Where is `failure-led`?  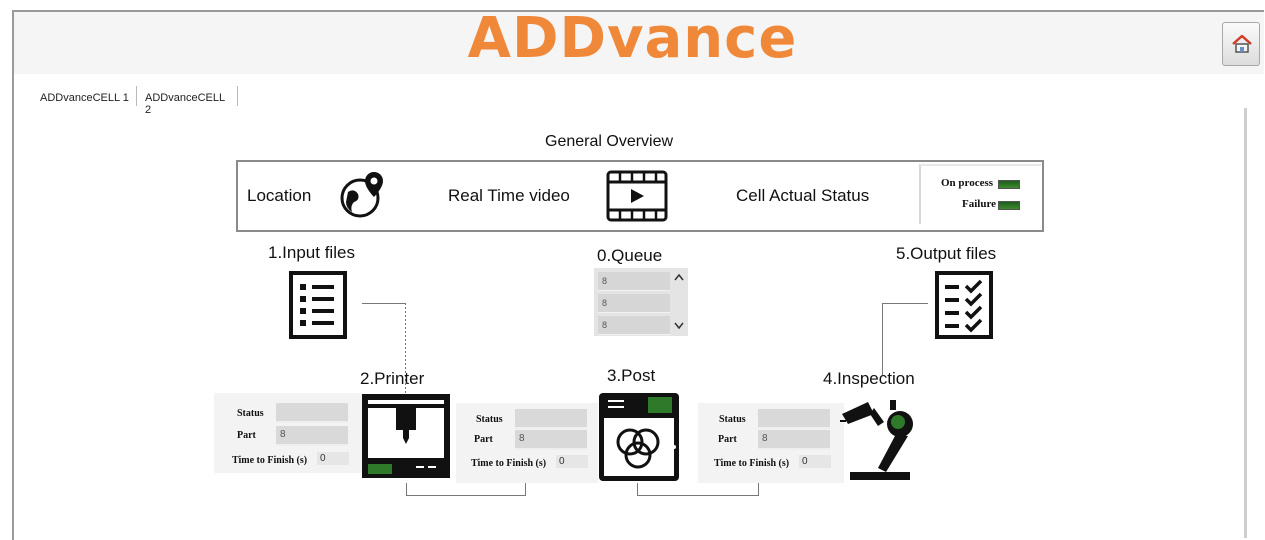
failure-led is located at coordinates (1009, 205).